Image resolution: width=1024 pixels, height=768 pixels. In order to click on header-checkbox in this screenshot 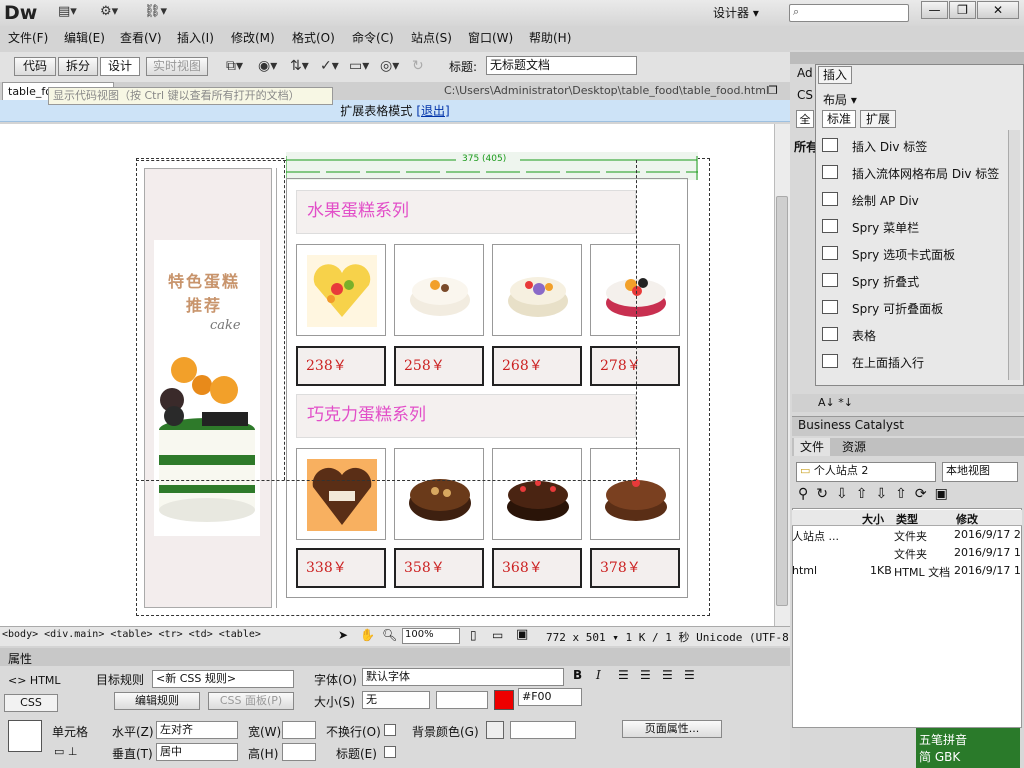, I will do `click(390, 752)`.